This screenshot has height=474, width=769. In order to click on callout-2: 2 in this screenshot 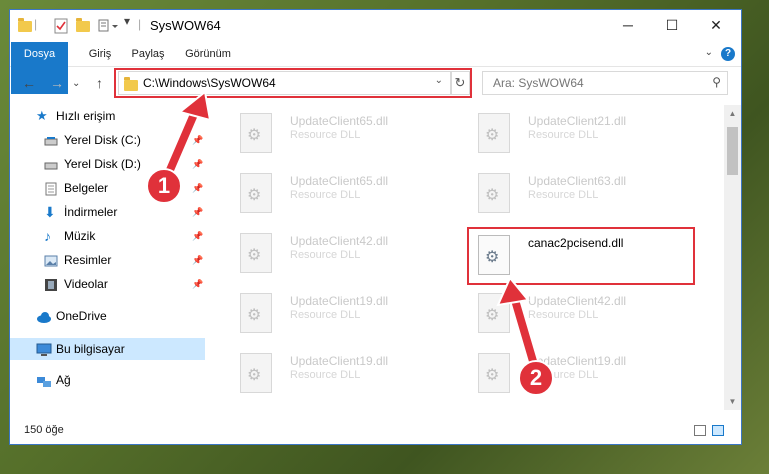, I will do `click(536, 378)`.